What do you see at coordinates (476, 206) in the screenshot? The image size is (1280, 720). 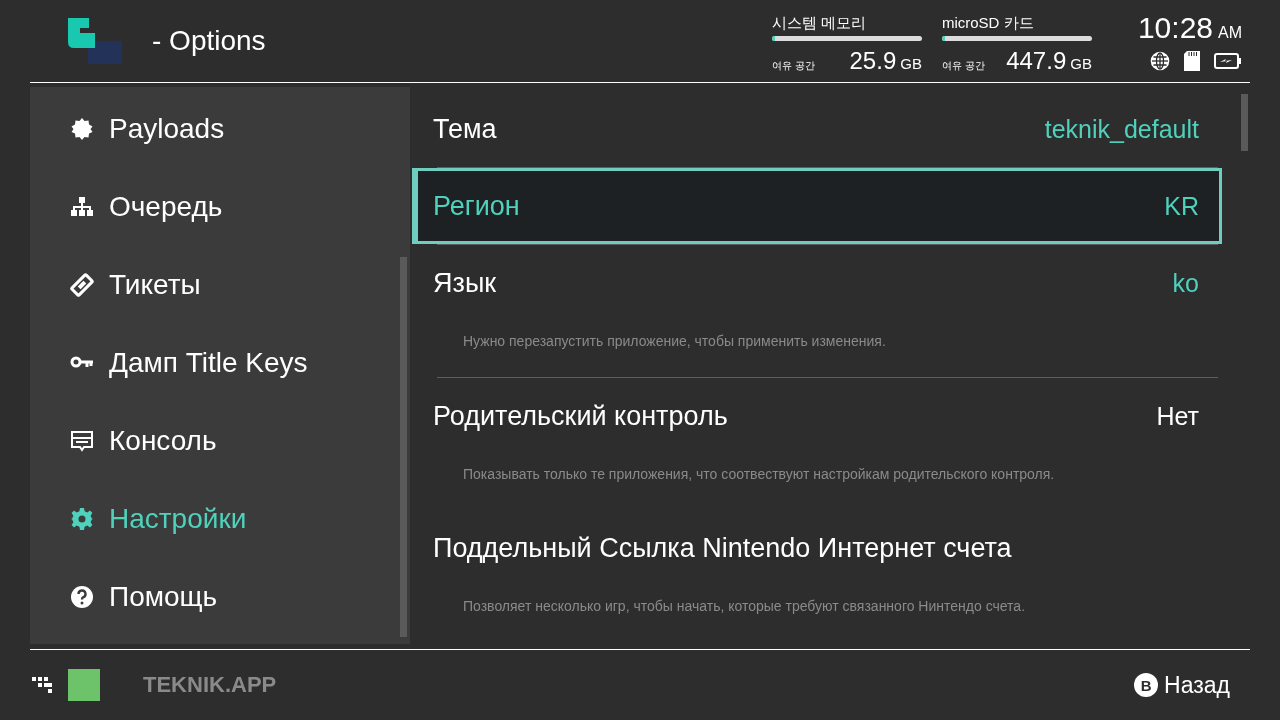 I see `setting-label: Регион` at bounding box center [476, 206].